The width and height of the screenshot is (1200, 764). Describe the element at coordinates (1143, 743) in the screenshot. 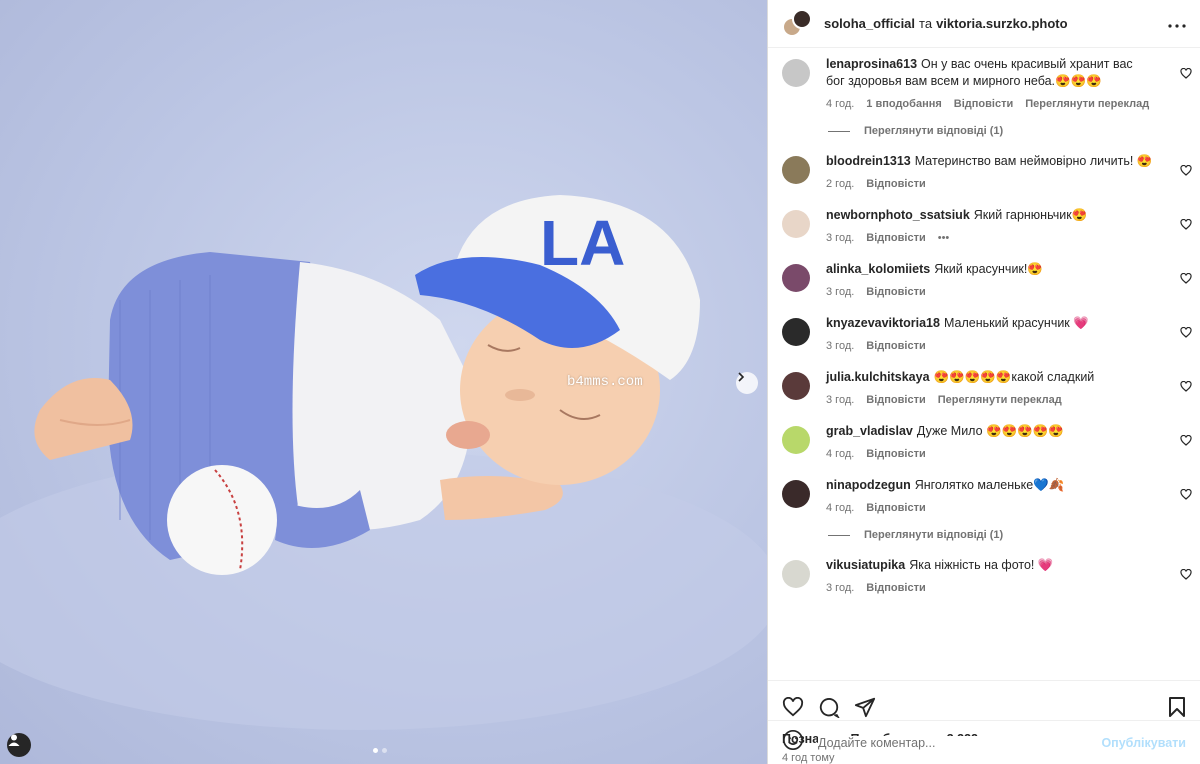

I see `post-button: Опублікувати` at that location.